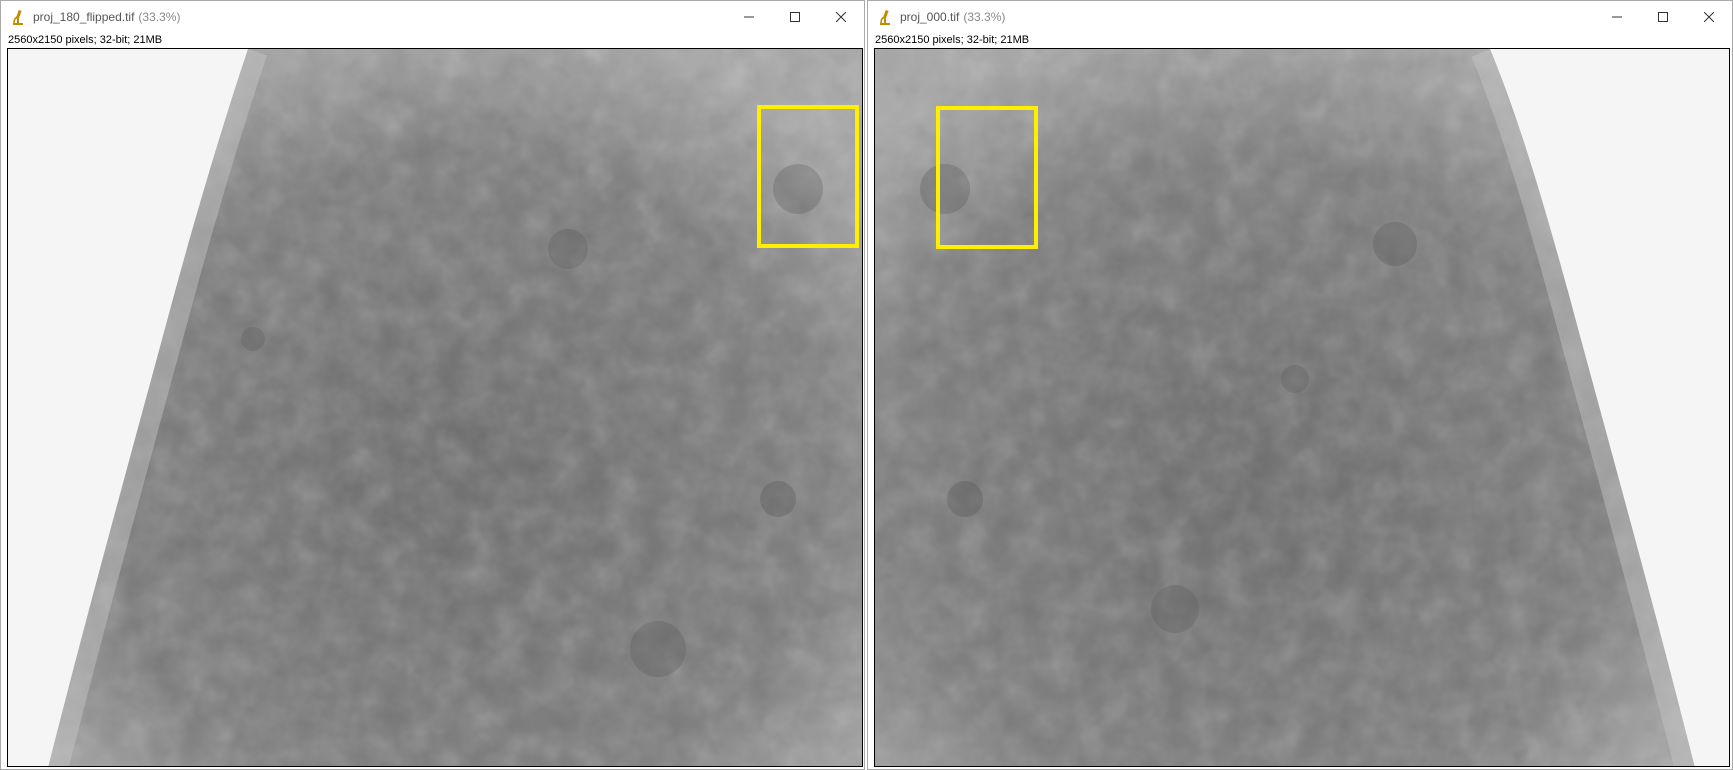 The height and width of the screenshot is (770, 1733). Describe the element at coordinates (432, 17) in the screenshot. I see `title-bar: proj_180_flipped.tif (33.3%)` at that location.